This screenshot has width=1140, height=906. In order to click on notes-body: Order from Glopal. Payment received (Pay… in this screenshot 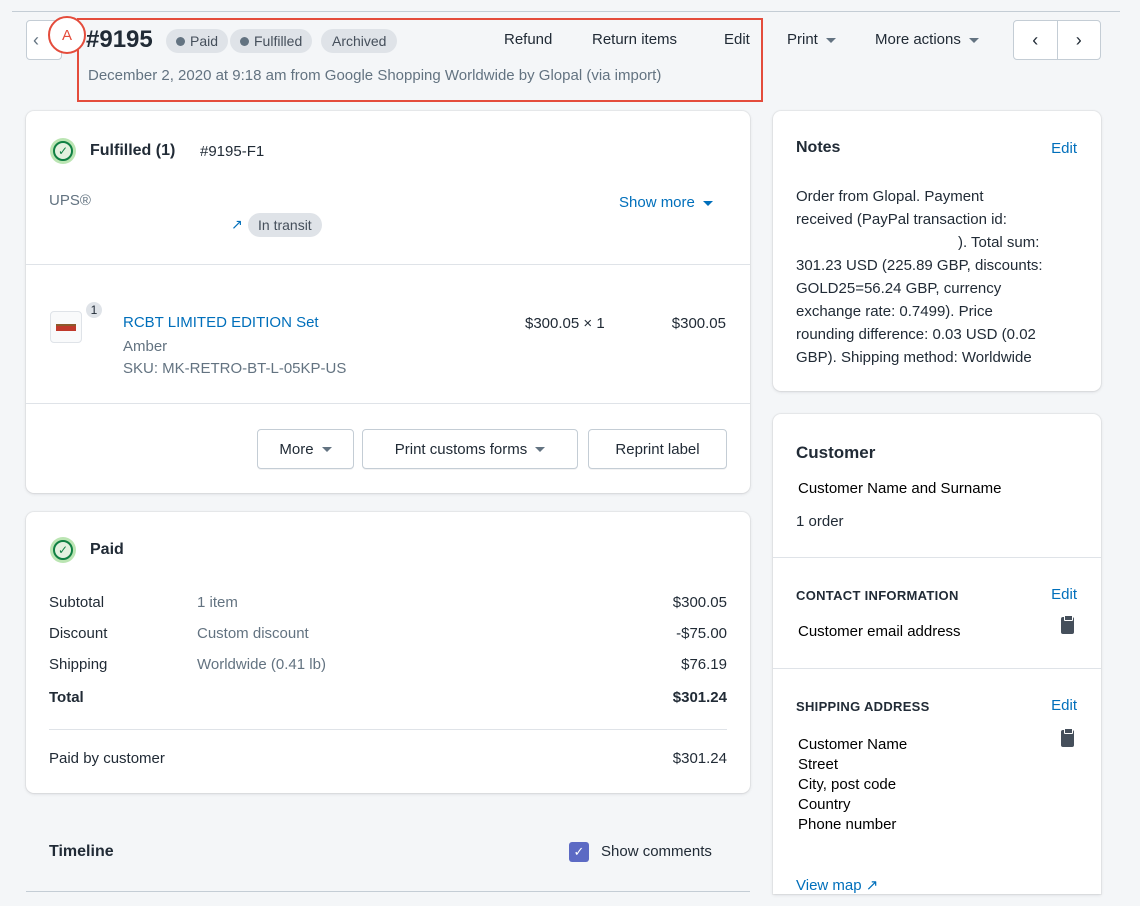, I will do `click(941, 277)`.